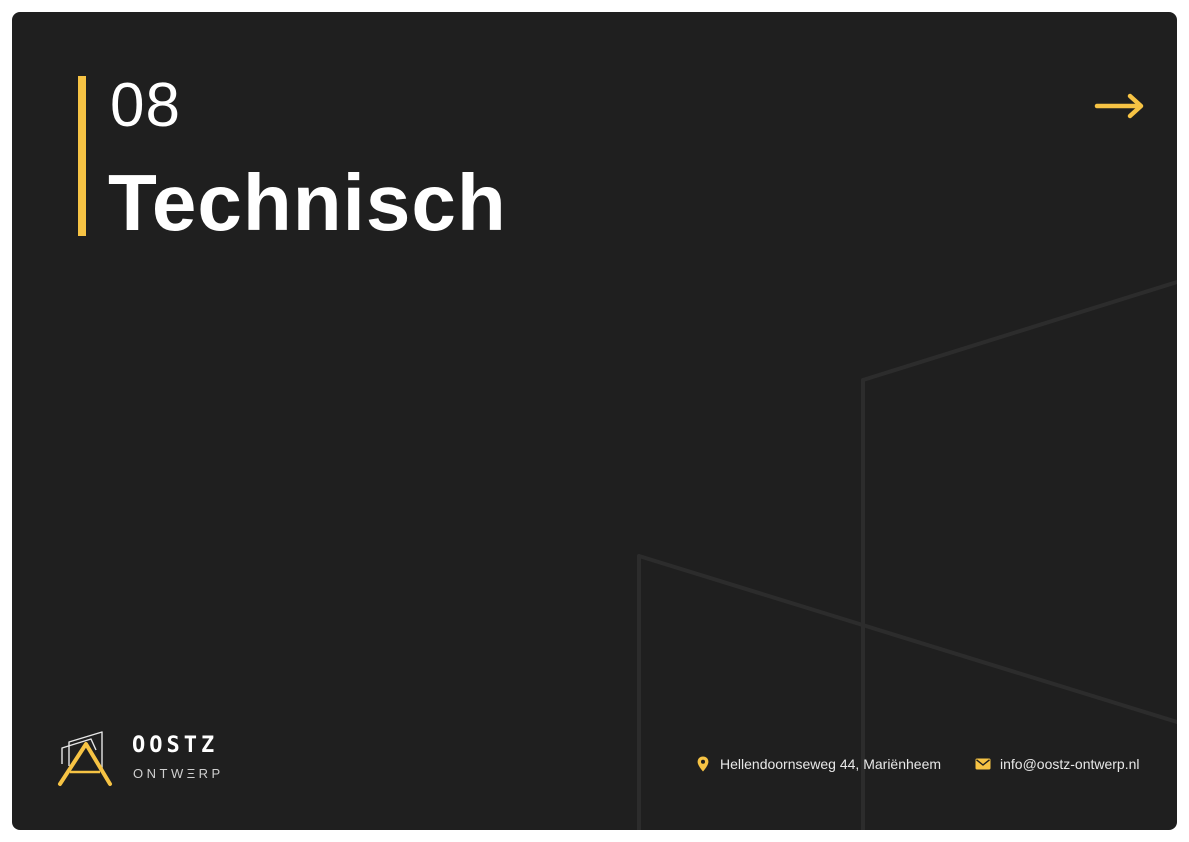 This screenshot has width=1189, height=842. I want to click on envelope-icon, so click(983, 764).